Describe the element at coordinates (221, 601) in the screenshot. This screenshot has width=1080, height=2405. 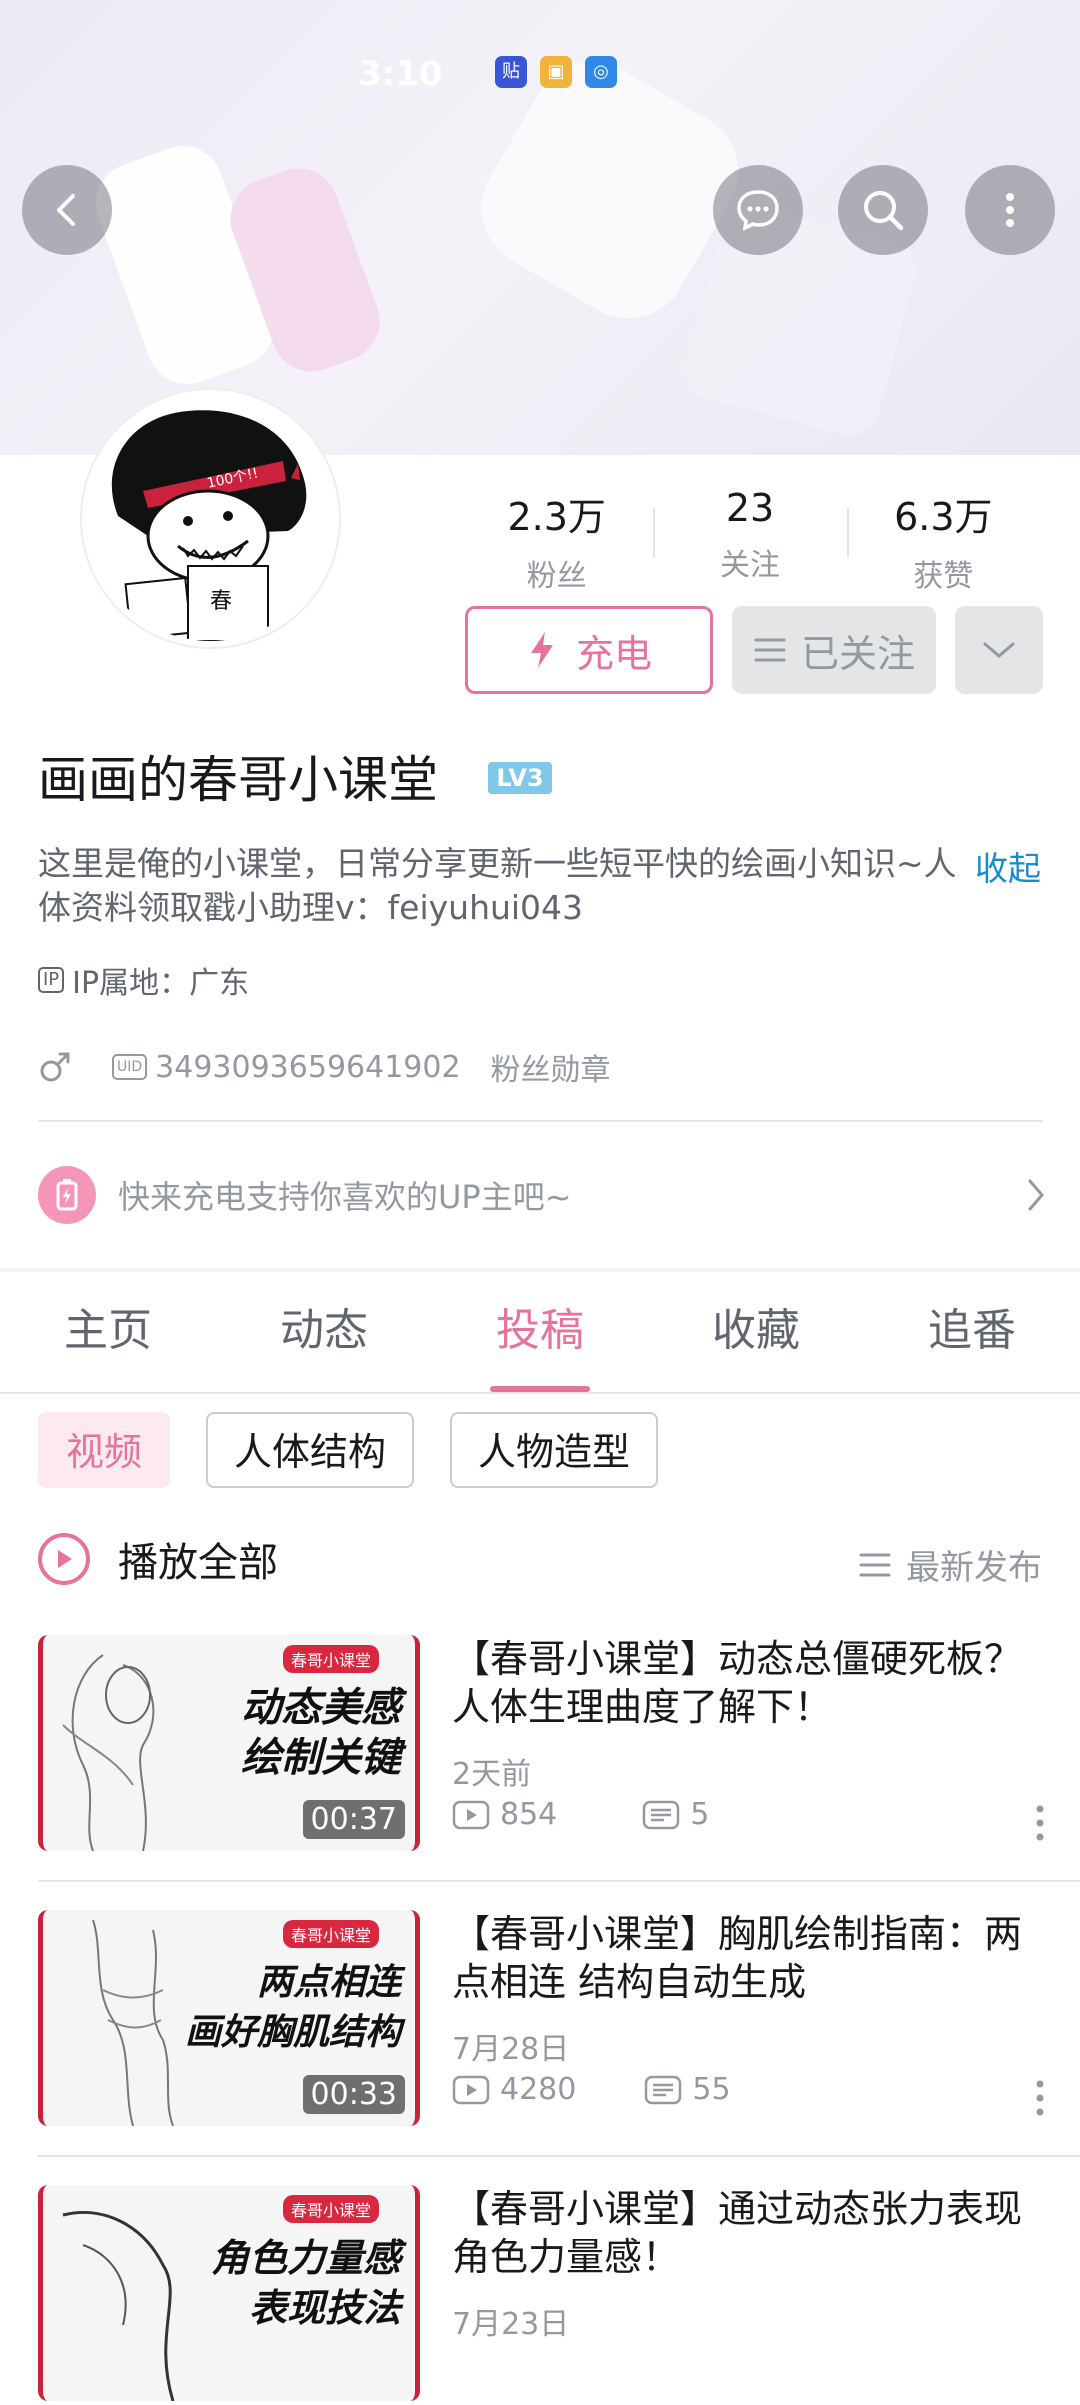
I see `avatar-shirt-text: 春` at that location.